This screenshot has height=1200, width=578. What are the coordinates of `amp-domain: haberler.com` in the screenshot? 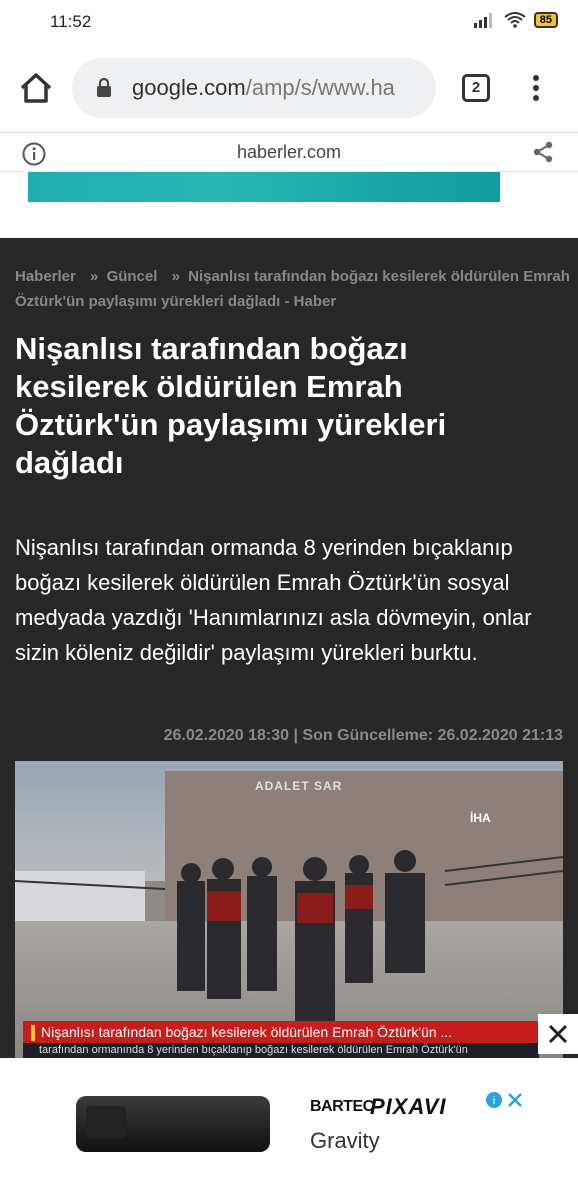 It's located at (289, 152).